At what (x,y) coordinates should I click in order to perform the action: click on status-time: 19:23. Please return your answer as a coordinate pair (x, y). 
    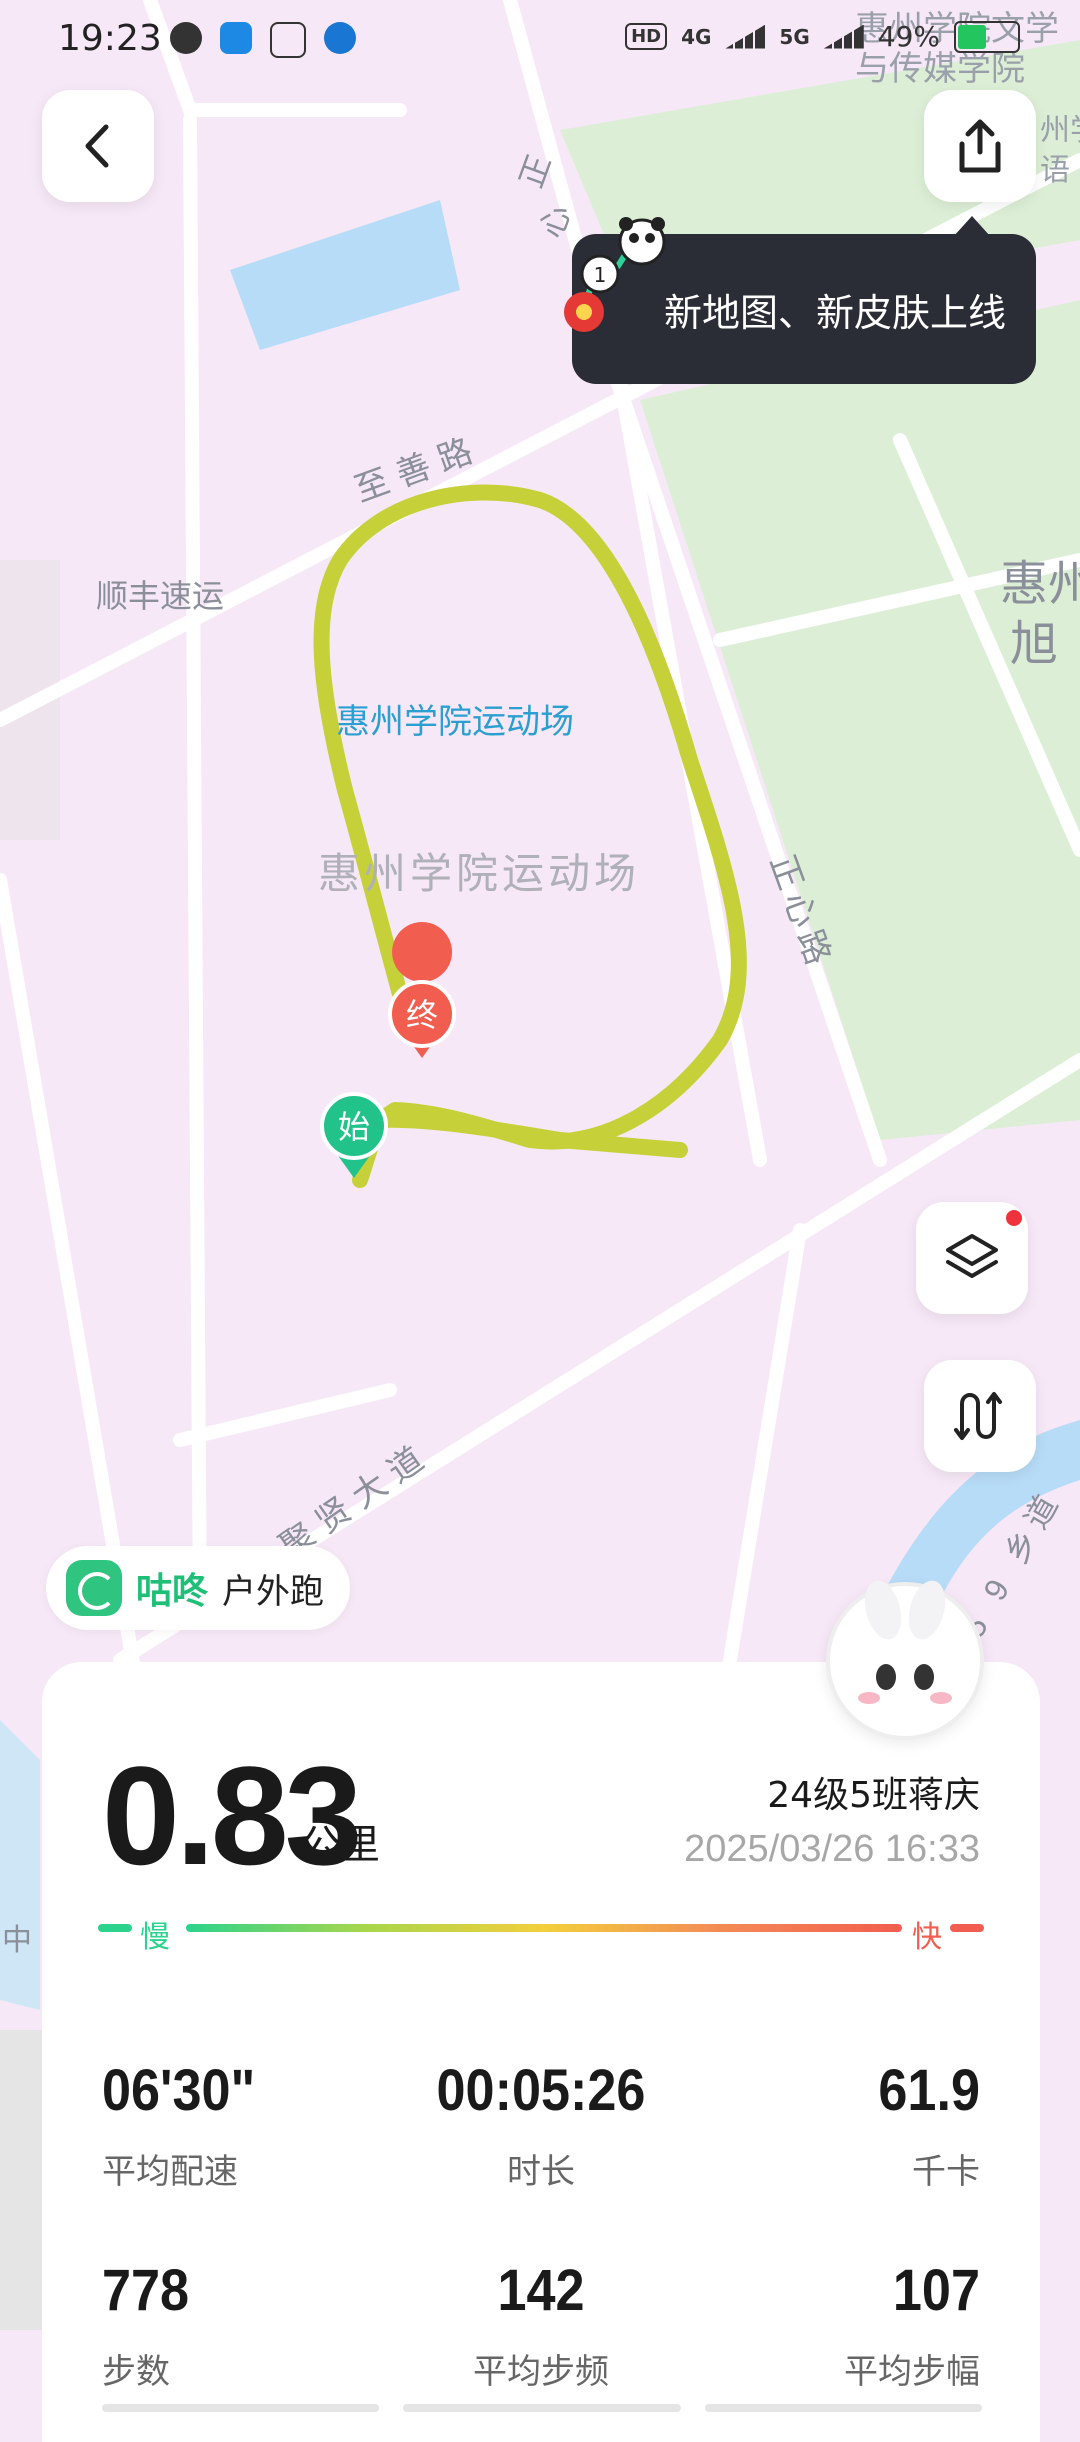
    Looking at the image, I should click on (110, 38).